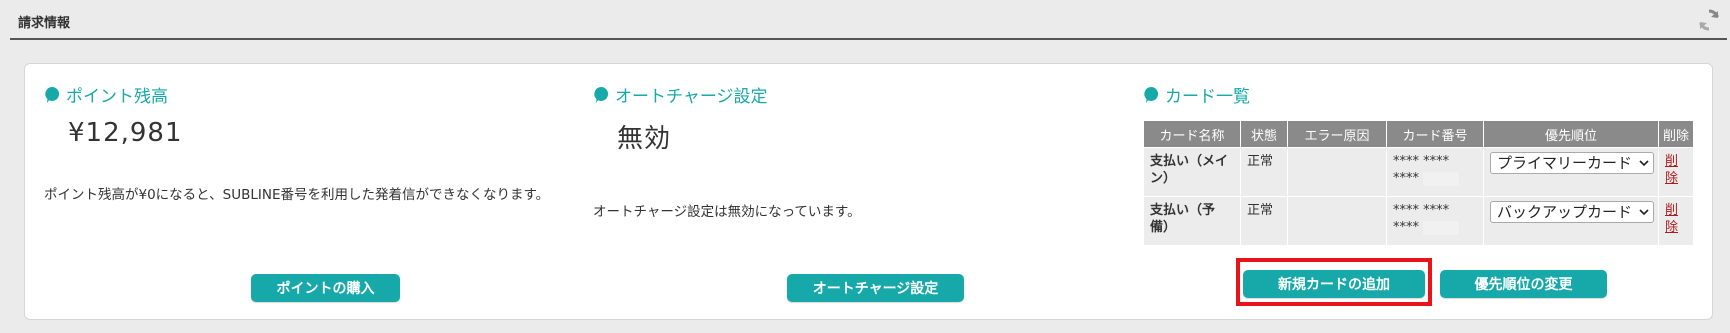  Describe the element at coordinates (44, 23) in the screenshot. I see `page-title: 請求情報` at that location.